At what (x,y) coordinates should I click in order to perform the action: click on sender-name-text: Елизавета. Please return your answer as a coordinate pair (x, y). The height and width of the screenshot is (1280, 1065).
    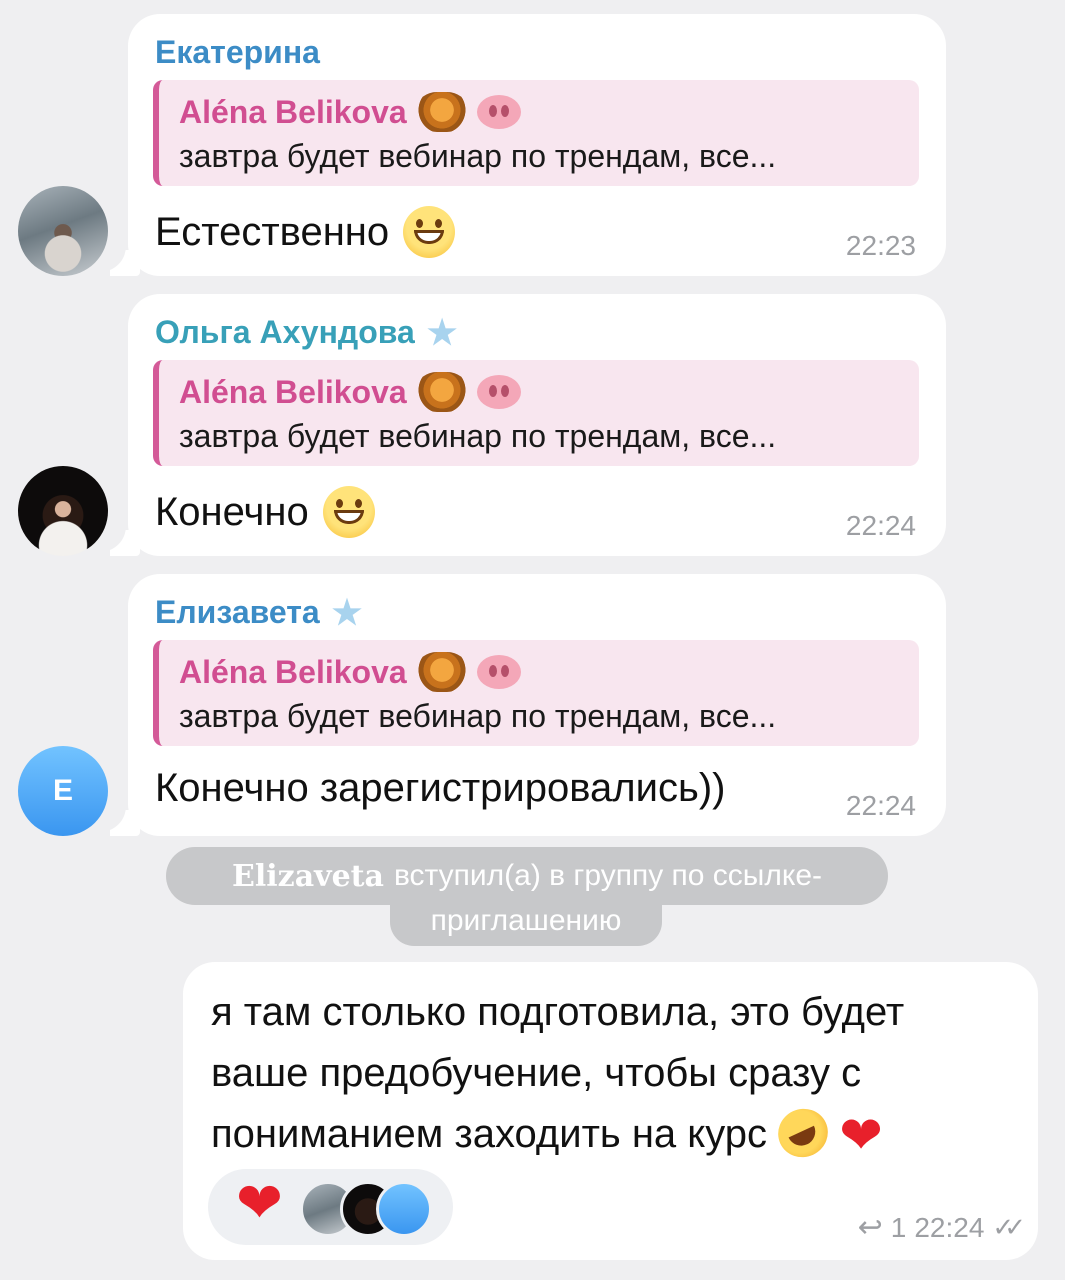
    Looking at the image, I should click on (237, 612).